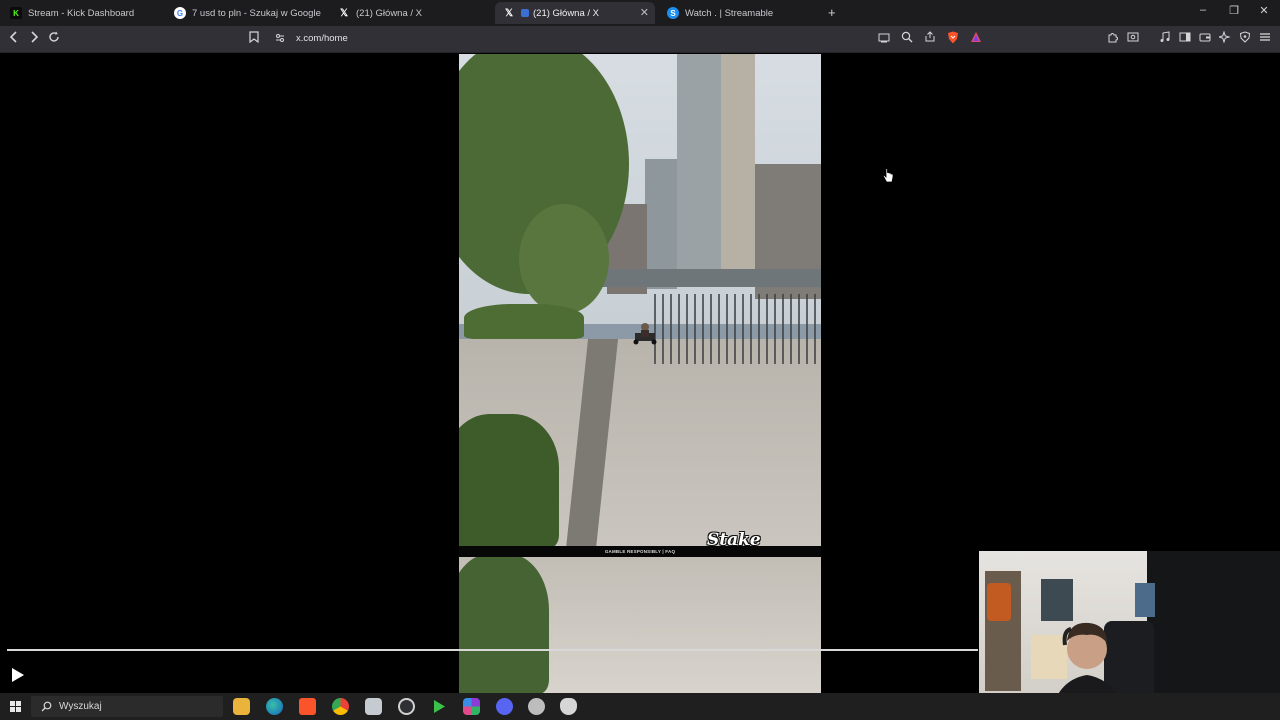 This screenshot has height=720, width=1280. Describe the element at coordinates (280, 39) in the screenshot. I see `site-settings-icon` at that location.